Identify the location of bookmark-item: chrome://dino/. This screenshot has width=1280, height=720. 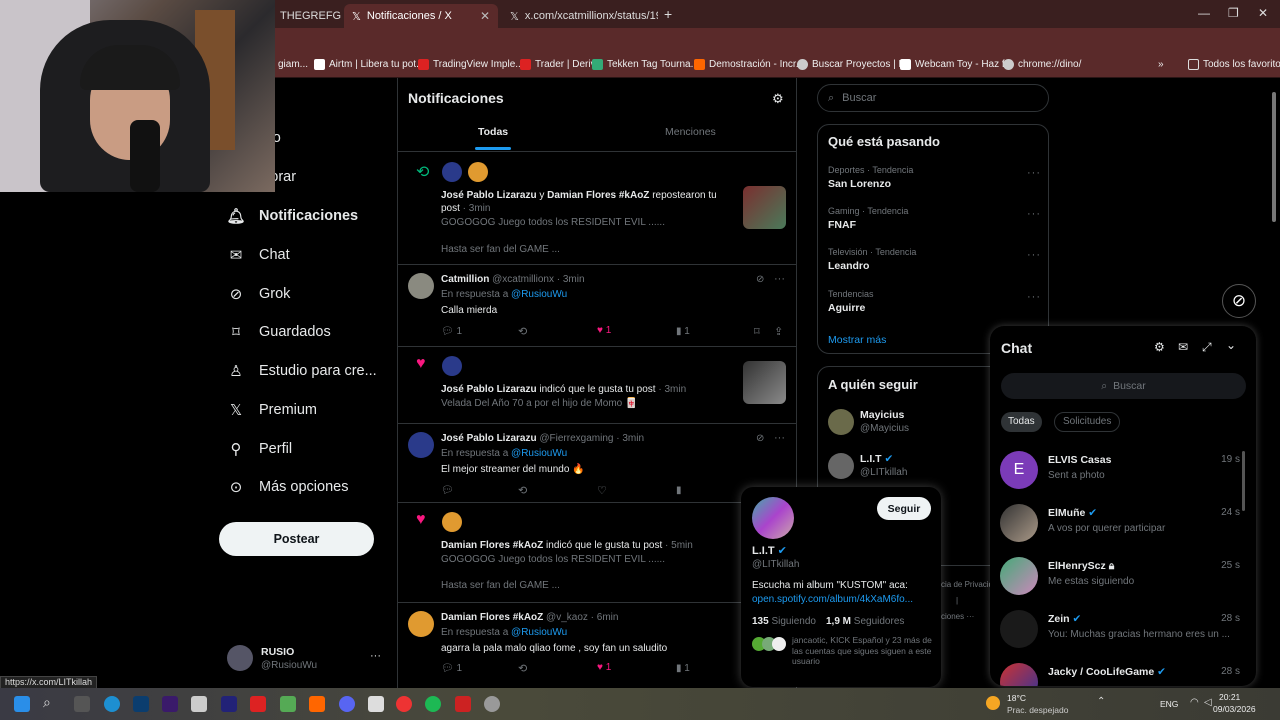
(1042, 64).